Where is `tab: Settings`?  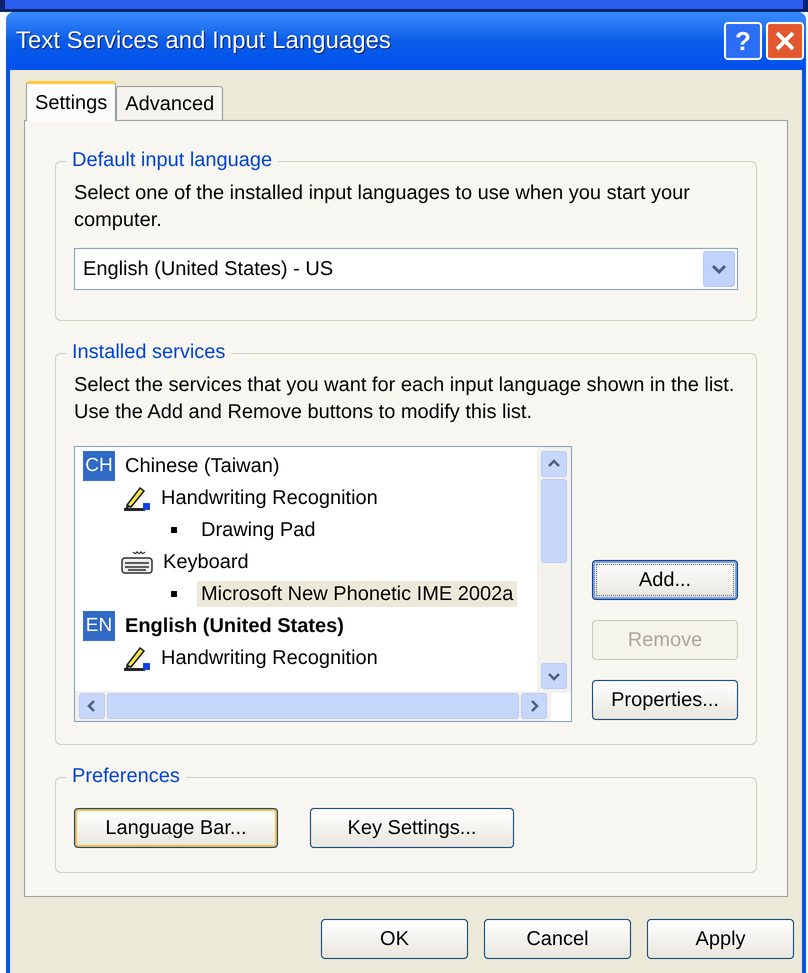 tab: Settings is located at coordinates (71, 101).